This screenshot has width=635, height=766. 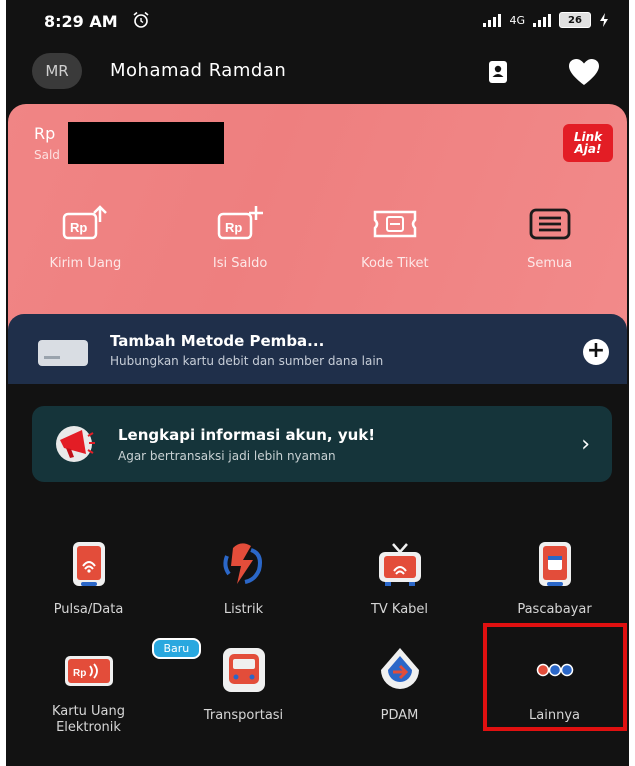 I want to click on service-pulsa-data: Pulsa/Data, so click(x=88, y=579).